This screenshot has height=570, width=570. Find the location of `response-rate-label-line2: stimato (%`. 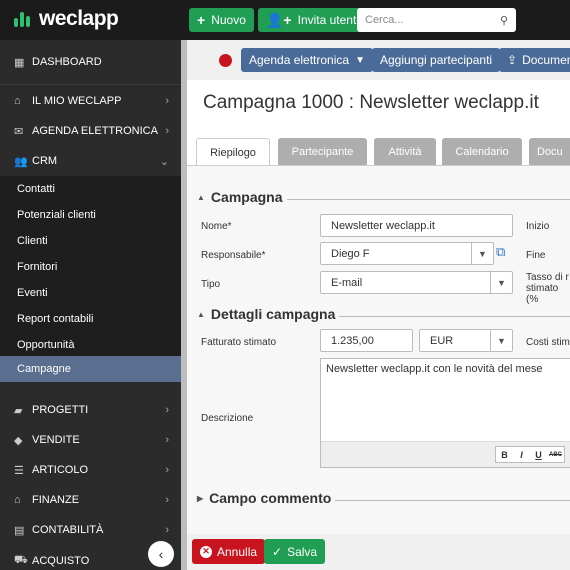

response-rate-label-line2: stimato (% is located at coordinates (542, 294).